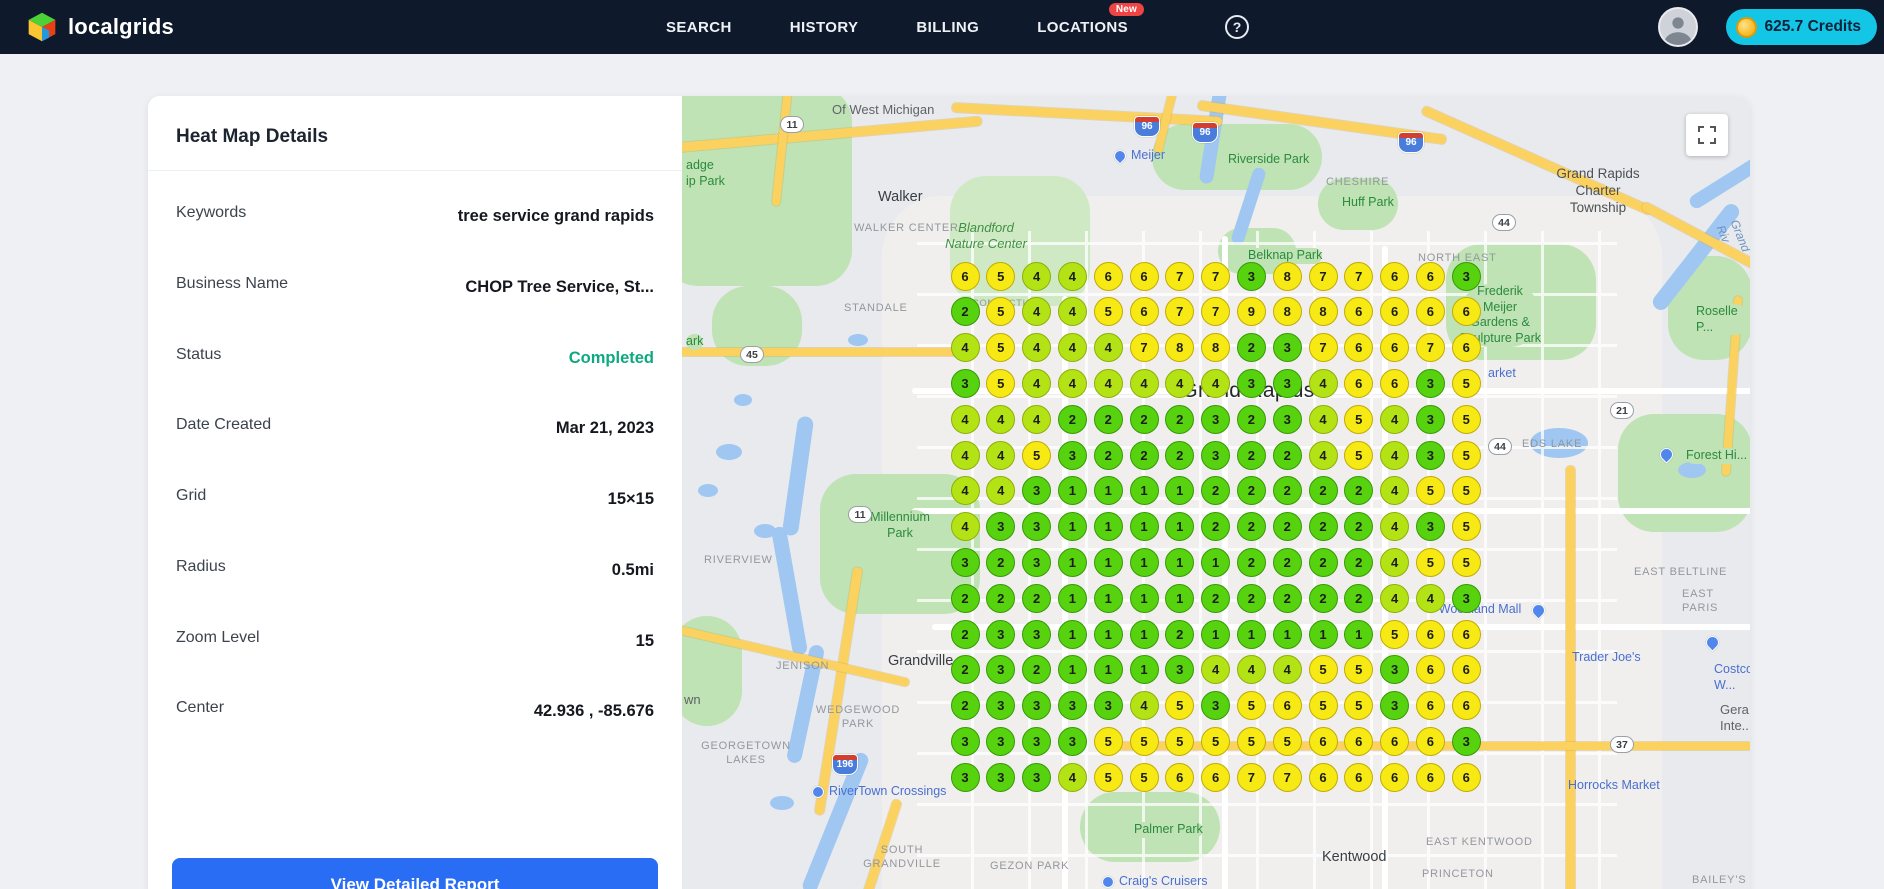  I want to click on view-detailed-report-button: View Detailed Report, so click(415, 873).